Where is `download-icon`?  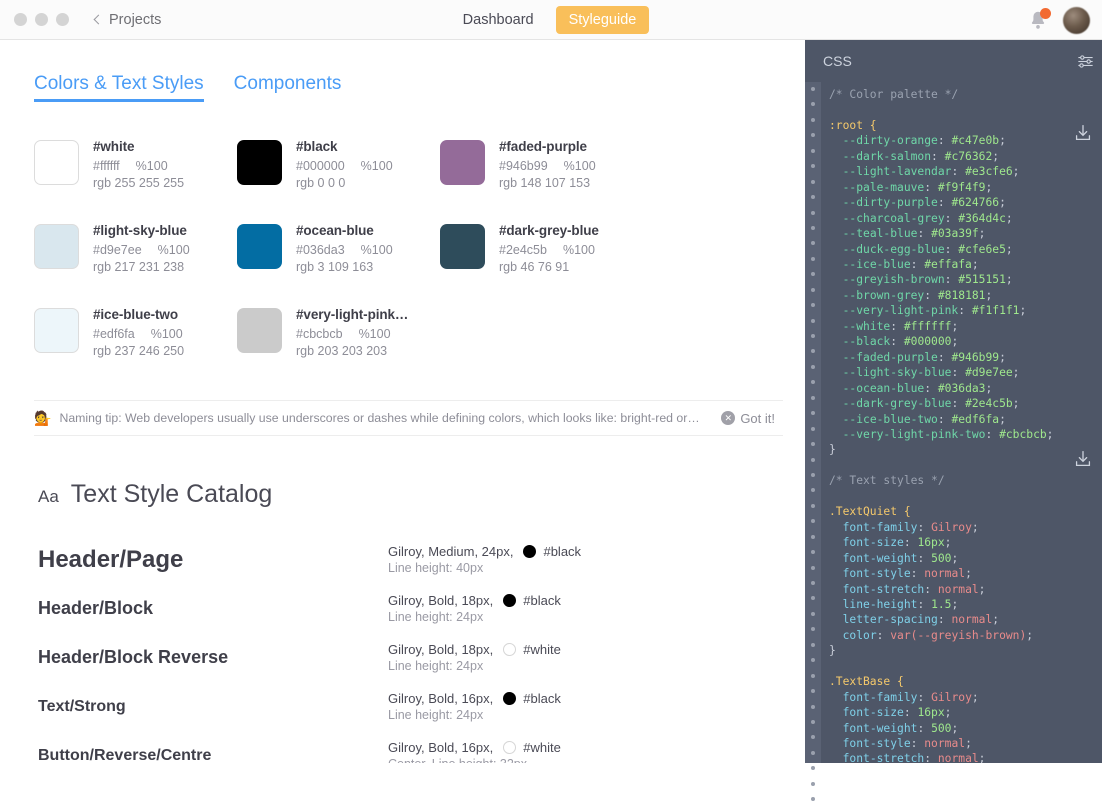 download-icon is located at coordinates (1083, 133).